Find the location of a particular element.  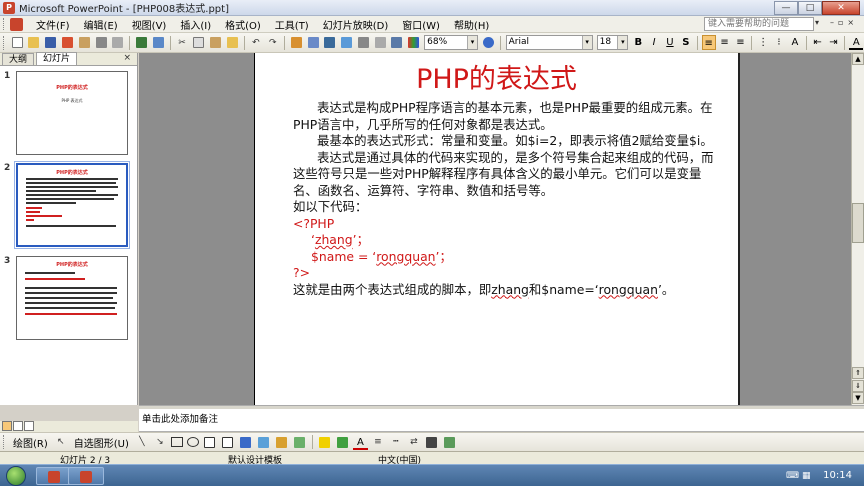

diagram-icon is located at coordinates (264, 442).